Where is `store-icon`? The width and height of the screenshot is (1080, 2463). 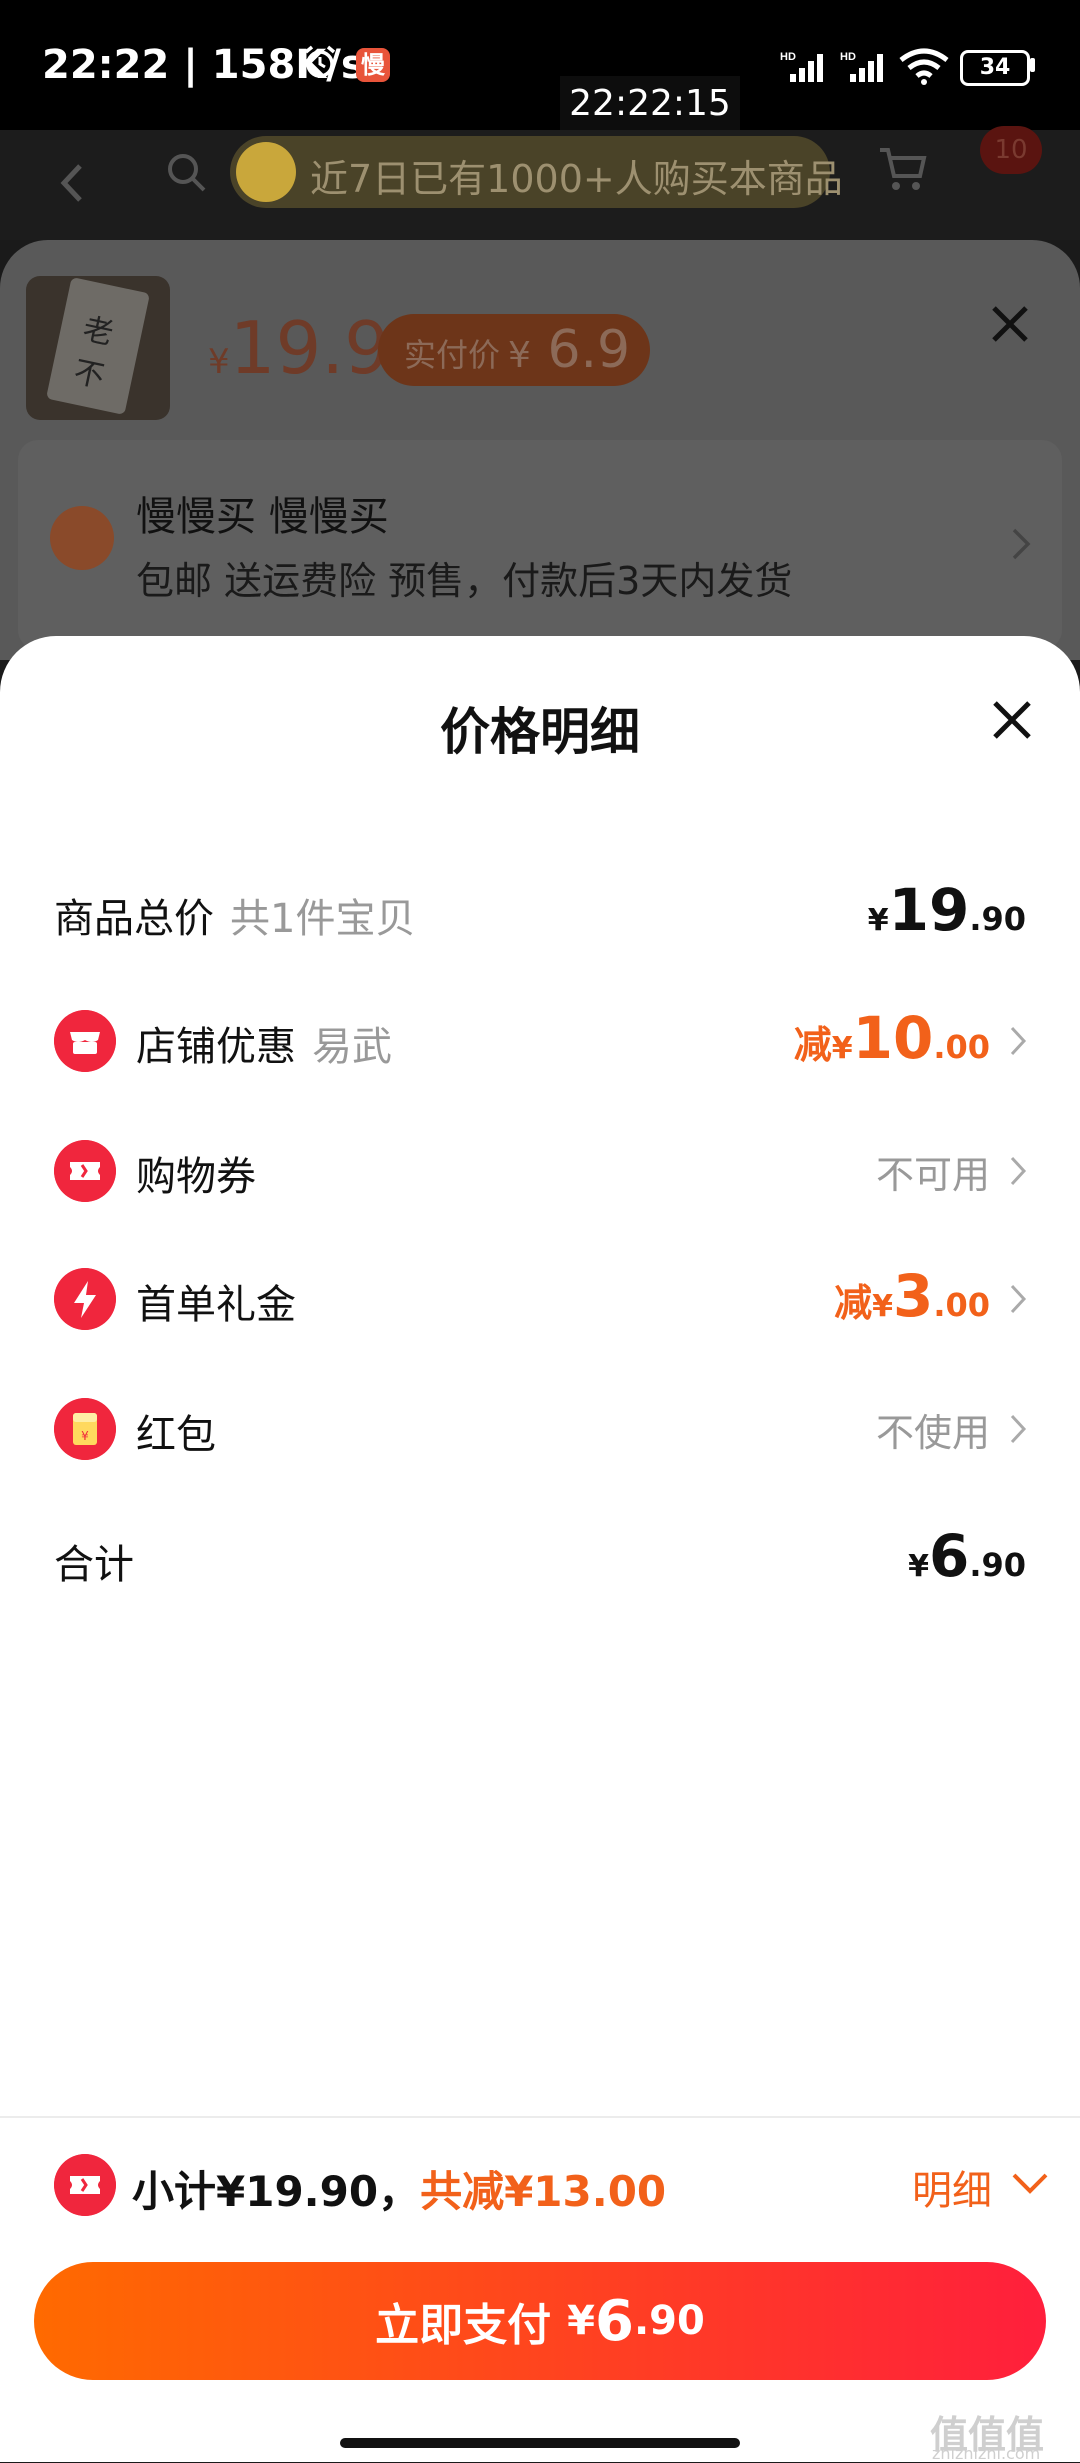
store-icon is located at coordinates (85, 1041).